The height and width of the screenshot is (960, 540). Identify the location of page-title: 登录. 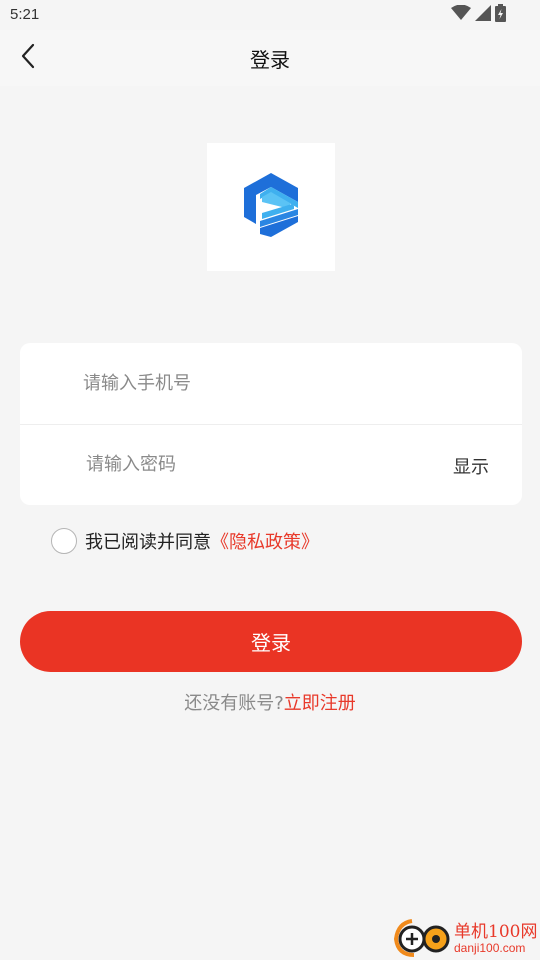
(270, 60).